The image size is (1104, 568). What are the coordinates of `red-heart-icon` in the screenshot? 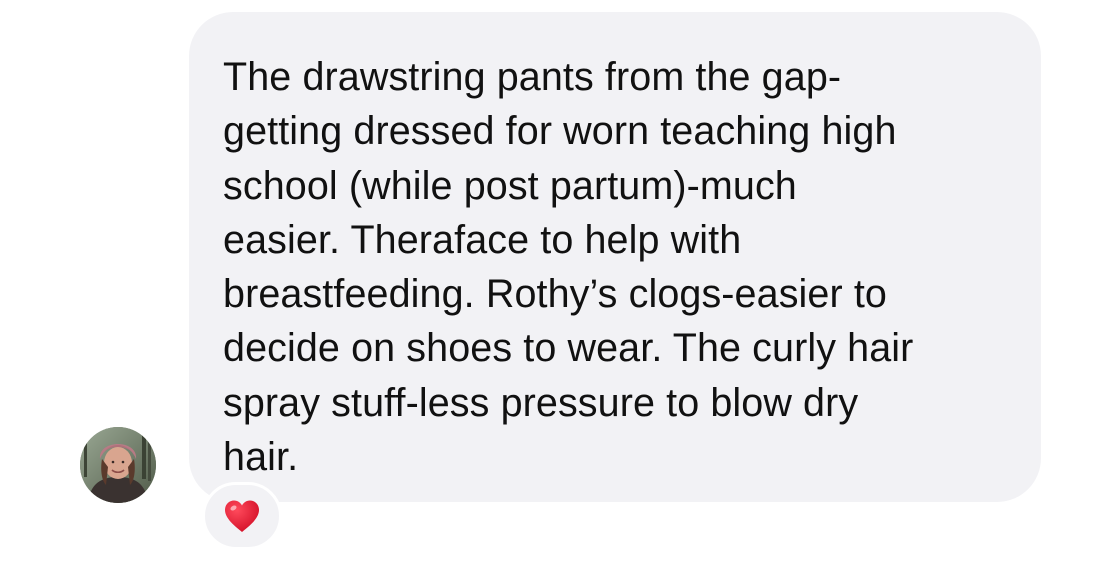 It's located at (242, 516).